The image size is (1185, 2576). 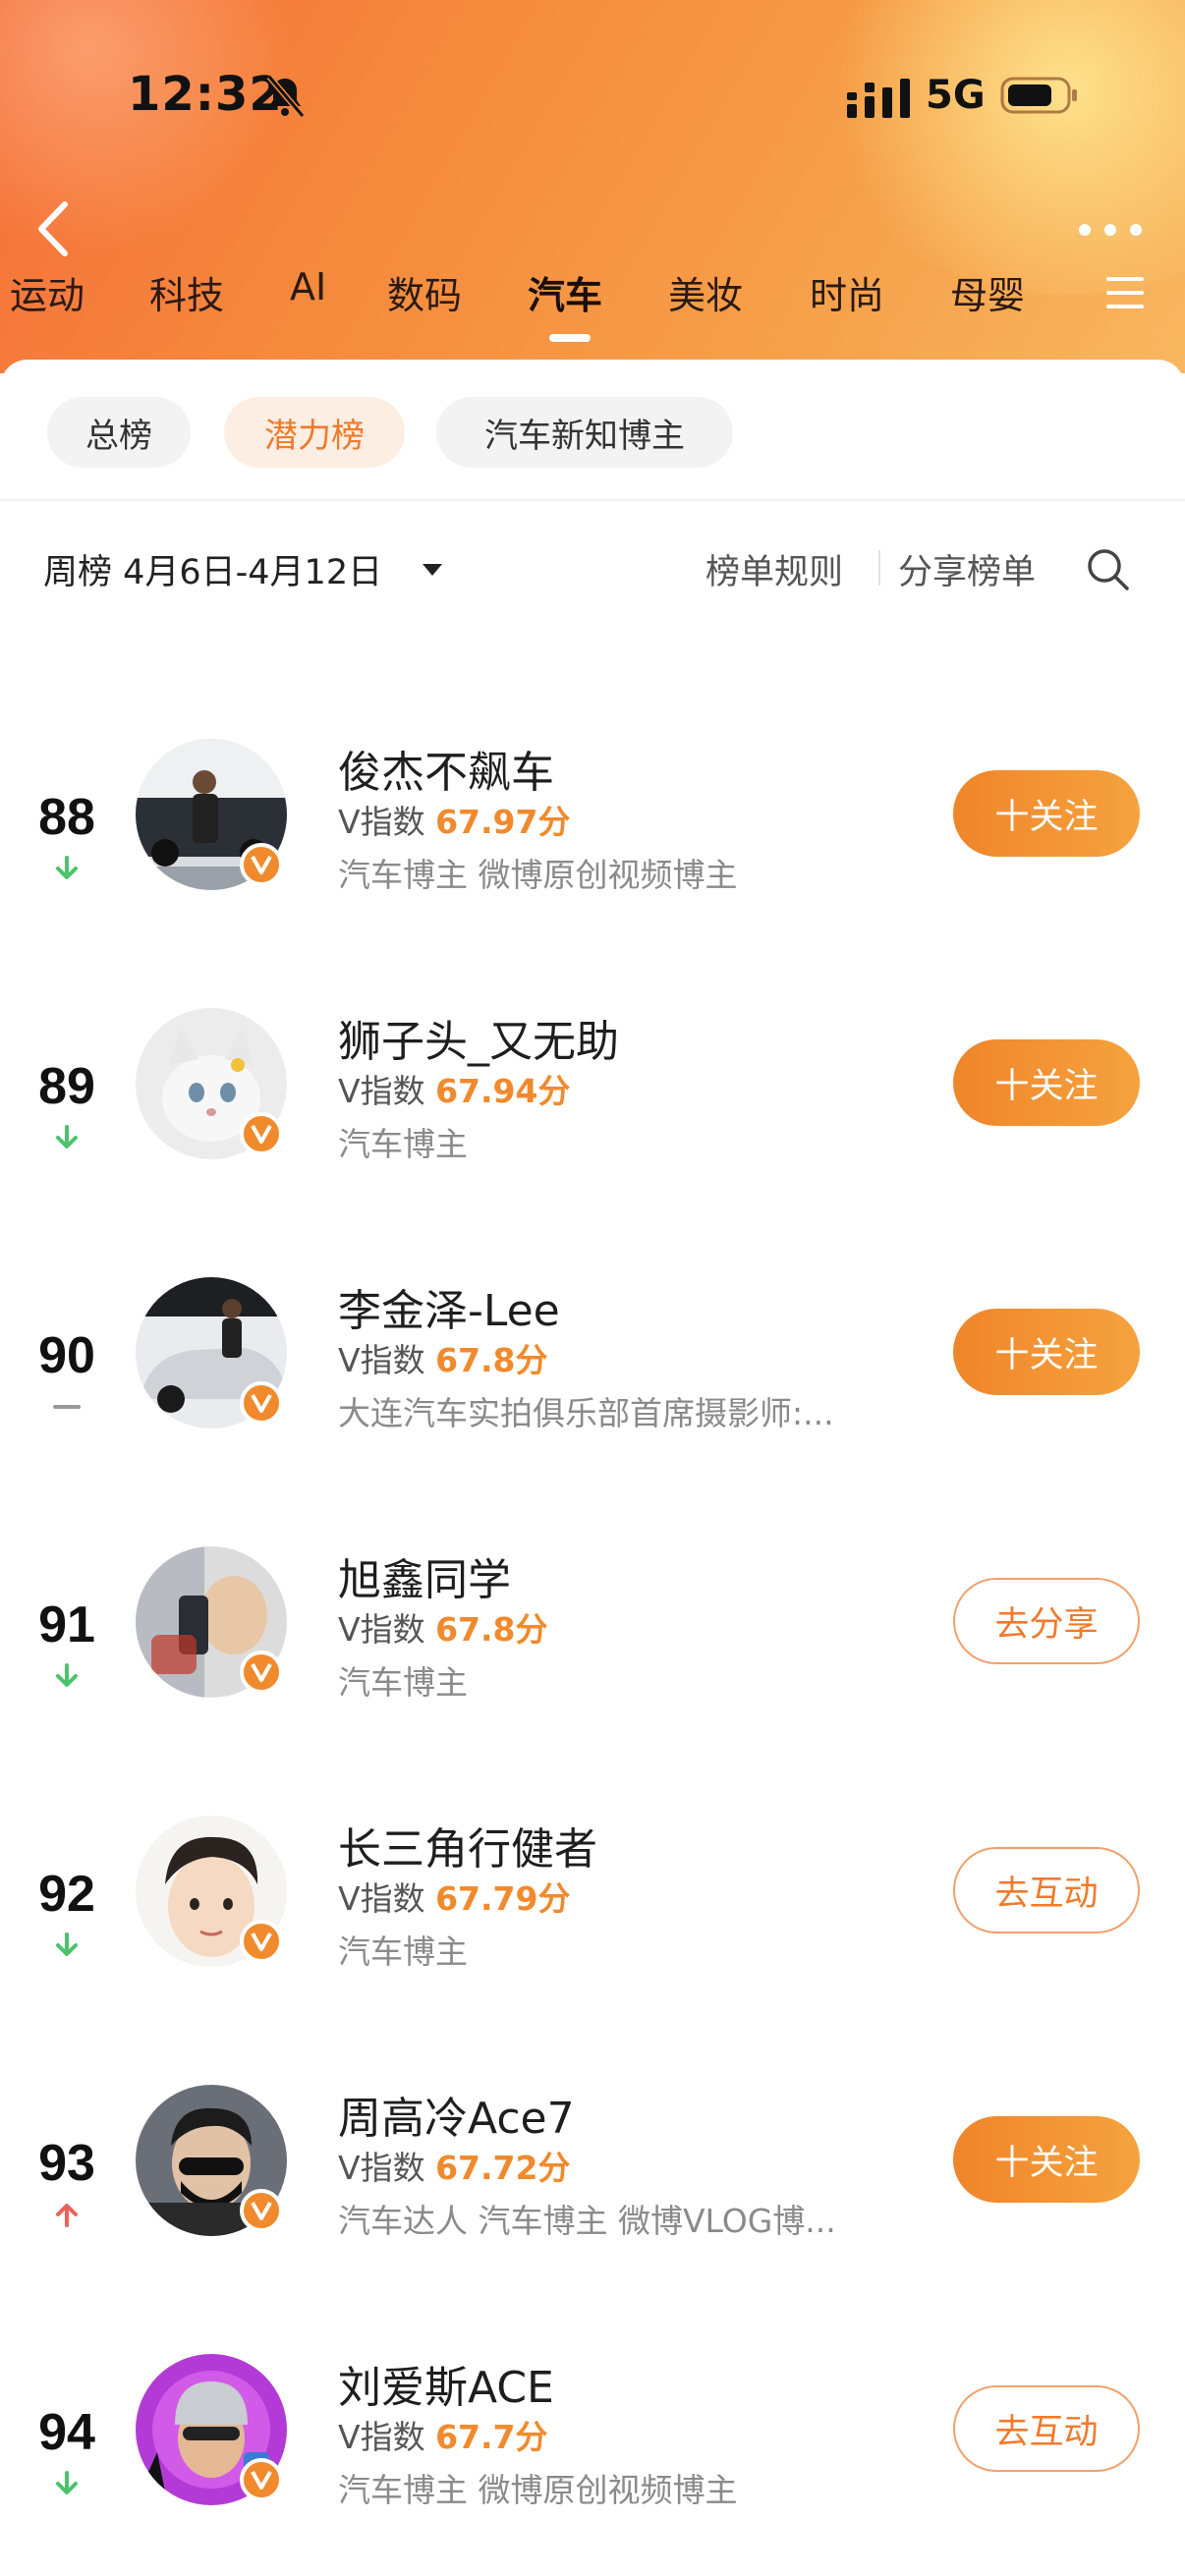 I want to click on rank-number: 94, so click(x=67, y=2432).